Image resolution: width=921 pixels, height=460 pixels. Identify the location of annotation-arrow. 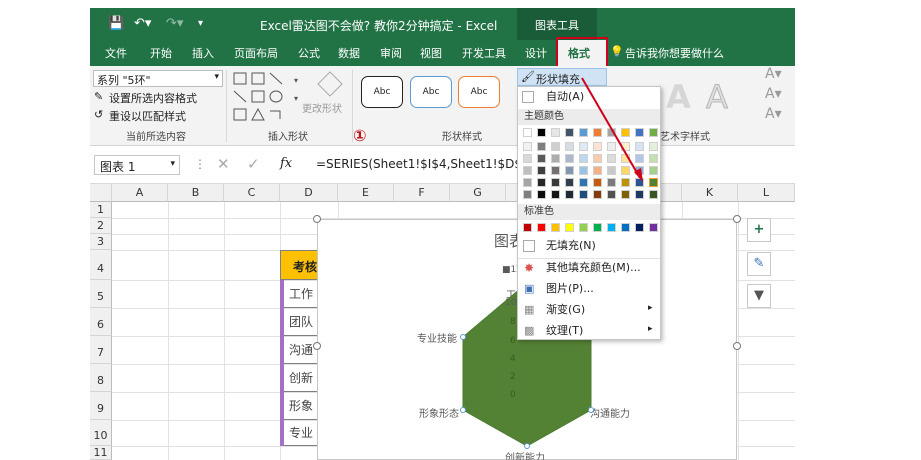
(612, 129).